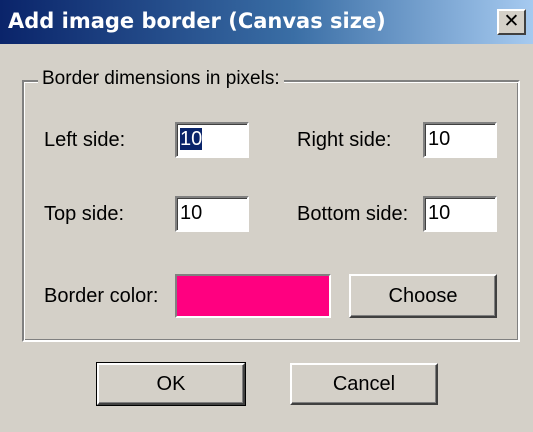 The image size is (533, 432). Describe the element at coordinates (460, 140) in the screenshot. I see `right-side-input: 10` at that location.